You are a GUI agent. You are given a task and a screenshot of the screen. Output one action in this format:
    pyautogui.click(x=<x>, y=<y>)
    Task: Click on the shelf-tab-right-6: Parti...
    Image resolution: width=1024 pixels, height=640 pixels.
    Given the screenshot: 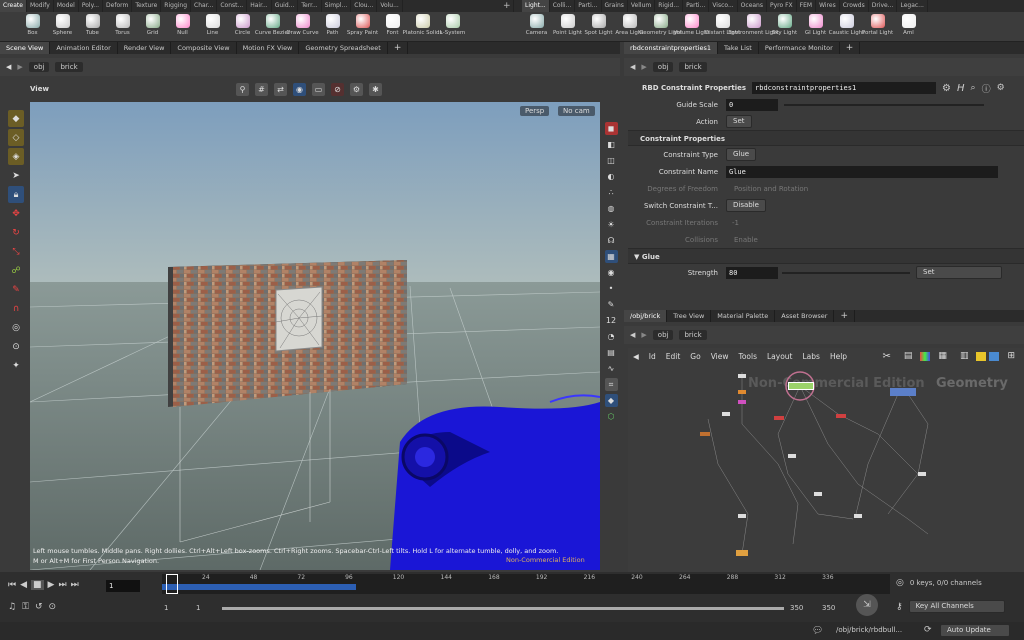 What is the action you would take?
    pyautogui.click(x=696, y=6)
    